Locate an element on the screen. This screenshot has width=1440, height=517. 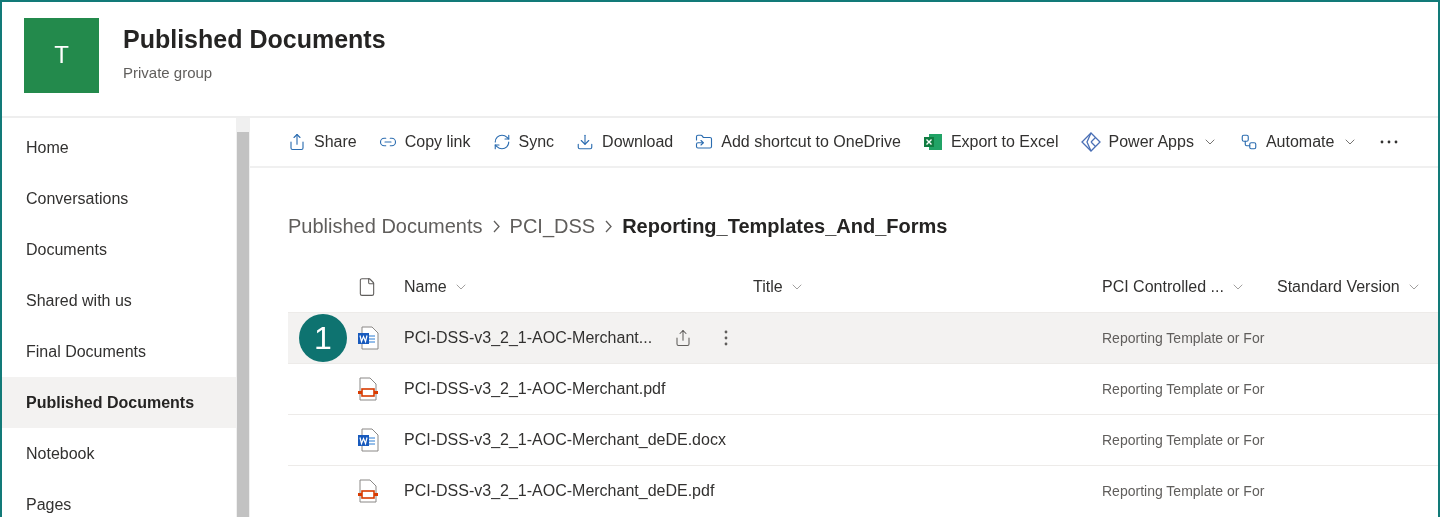
breadcrumb-link: Published Documents is located at coordinates (385, 226).